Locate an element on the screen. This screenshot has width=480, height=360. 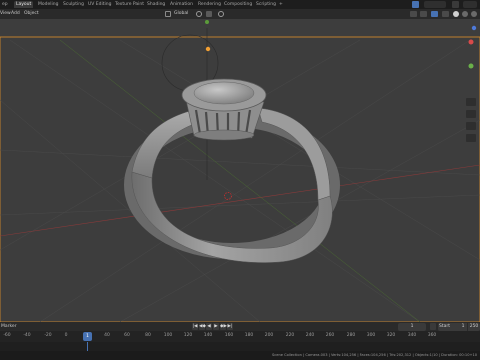
snap-icon is located at coordinates (199, 14).